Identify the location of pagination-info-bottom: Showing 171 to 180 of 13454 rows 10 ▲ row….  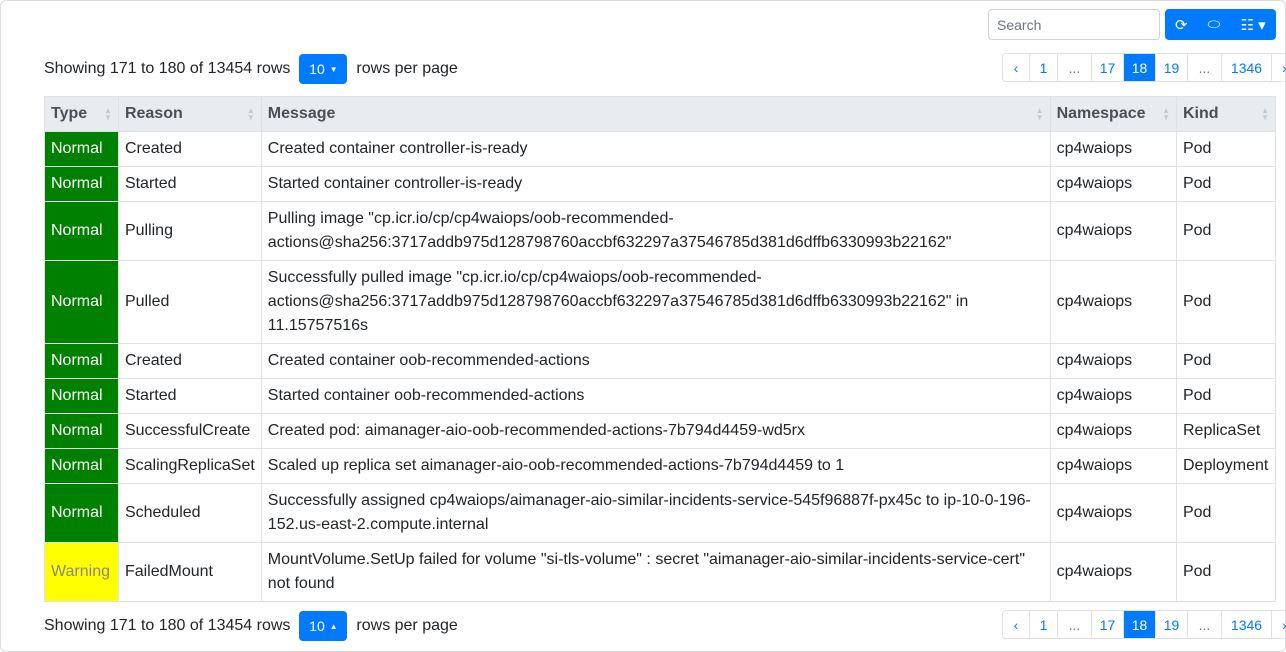
(251, 626).